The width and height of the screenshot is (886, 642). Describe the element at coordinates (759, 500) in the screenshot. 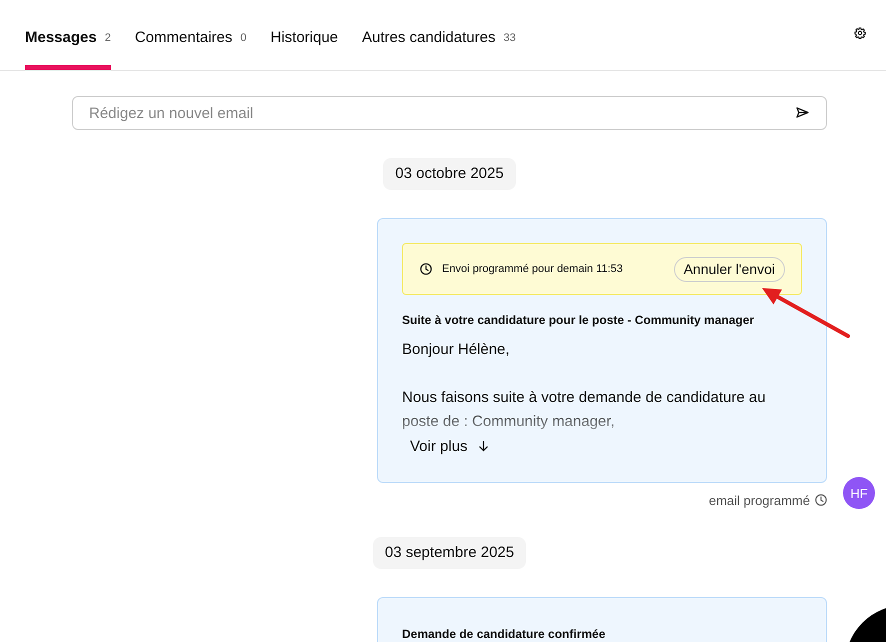

I see `status-text: email programmé` at that location.